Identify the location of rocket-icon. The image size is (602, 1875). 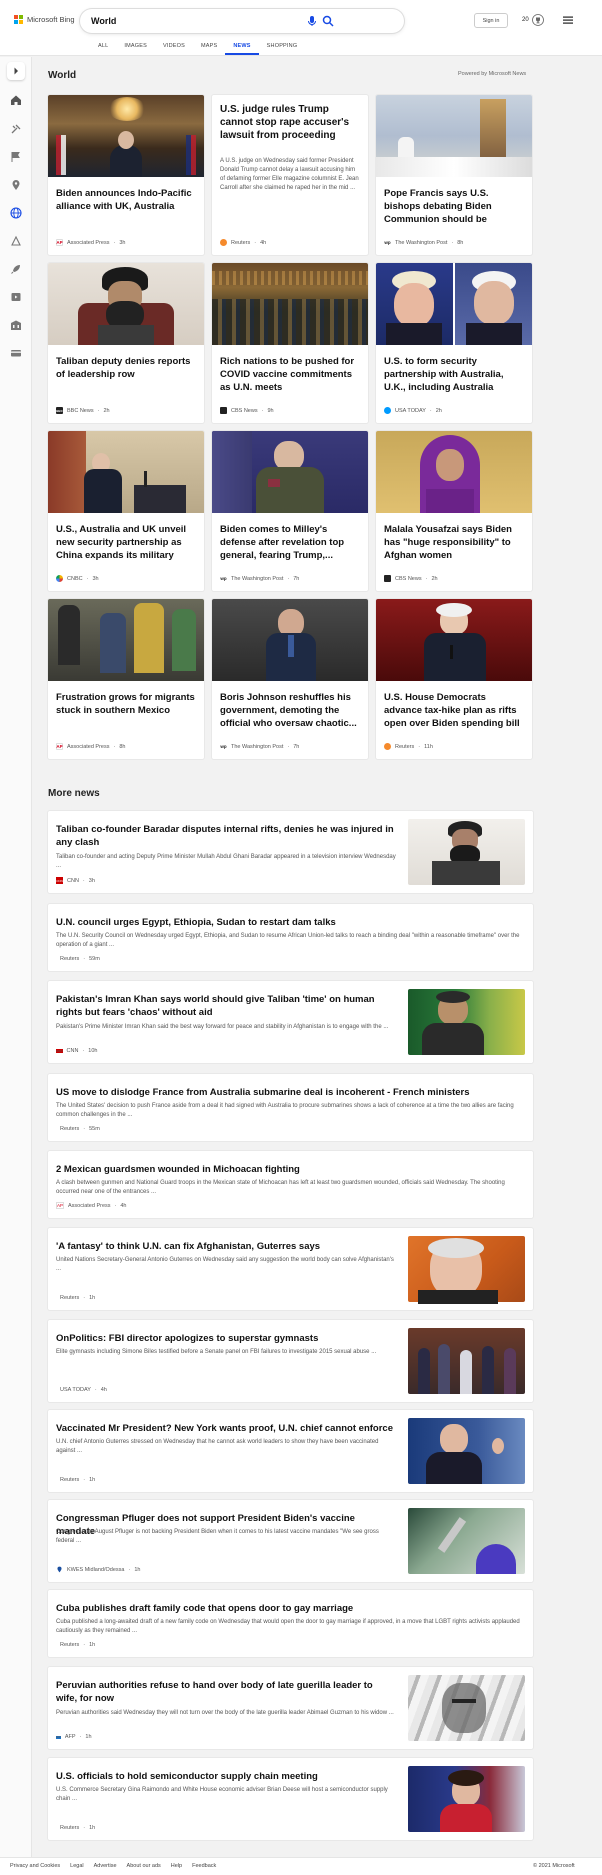
(16, 269).